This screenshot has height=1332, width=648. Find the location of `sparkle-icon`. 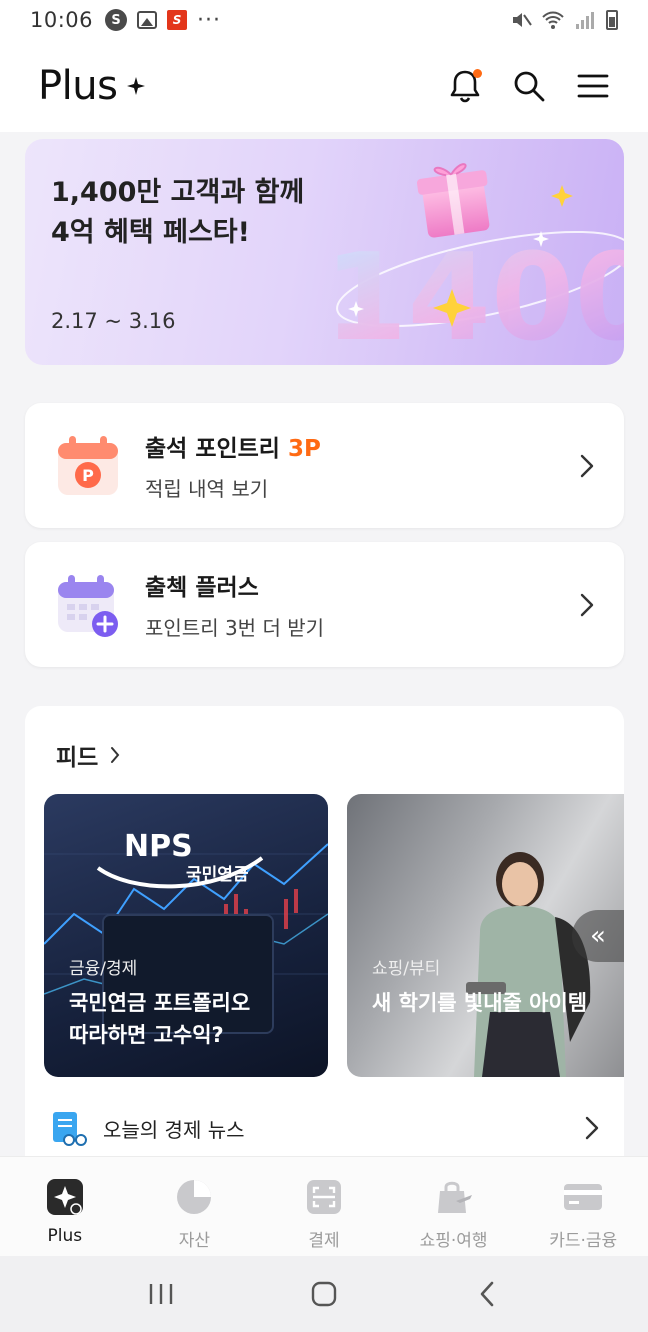

sparkle-icon is located at coordinates (136, 86).